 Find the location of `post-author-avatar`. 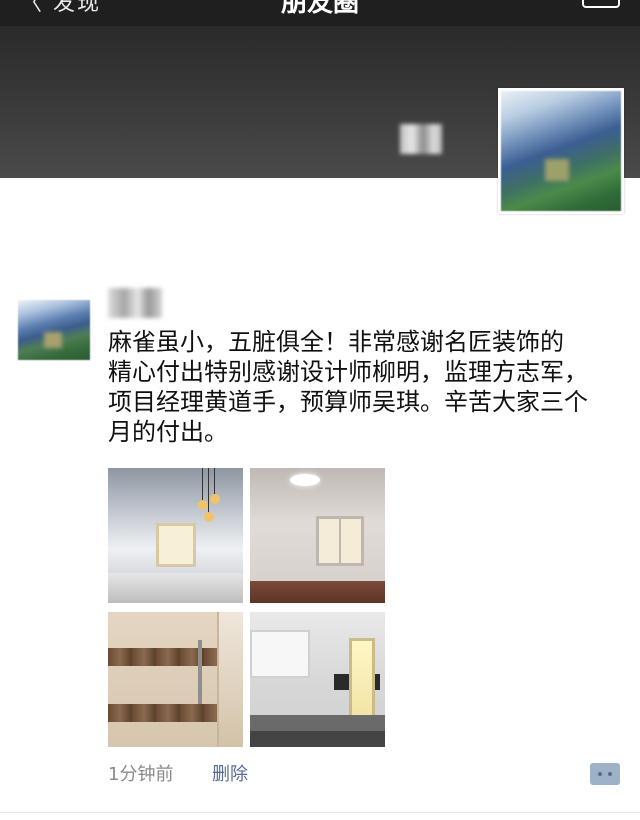

post-author-avatar is located at coordinates (54, 330).